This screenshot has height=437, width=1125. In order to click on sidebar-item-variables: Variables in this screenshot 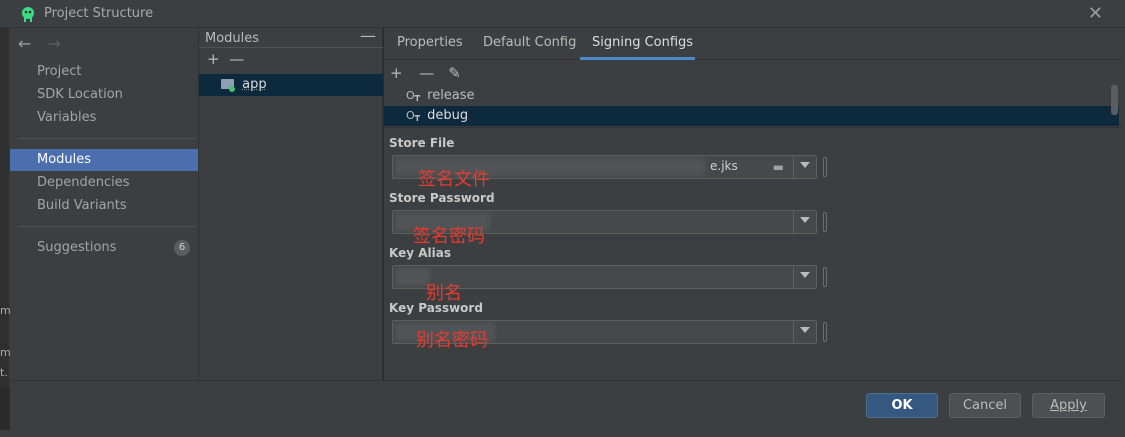, I will do `click(104, 118)`.